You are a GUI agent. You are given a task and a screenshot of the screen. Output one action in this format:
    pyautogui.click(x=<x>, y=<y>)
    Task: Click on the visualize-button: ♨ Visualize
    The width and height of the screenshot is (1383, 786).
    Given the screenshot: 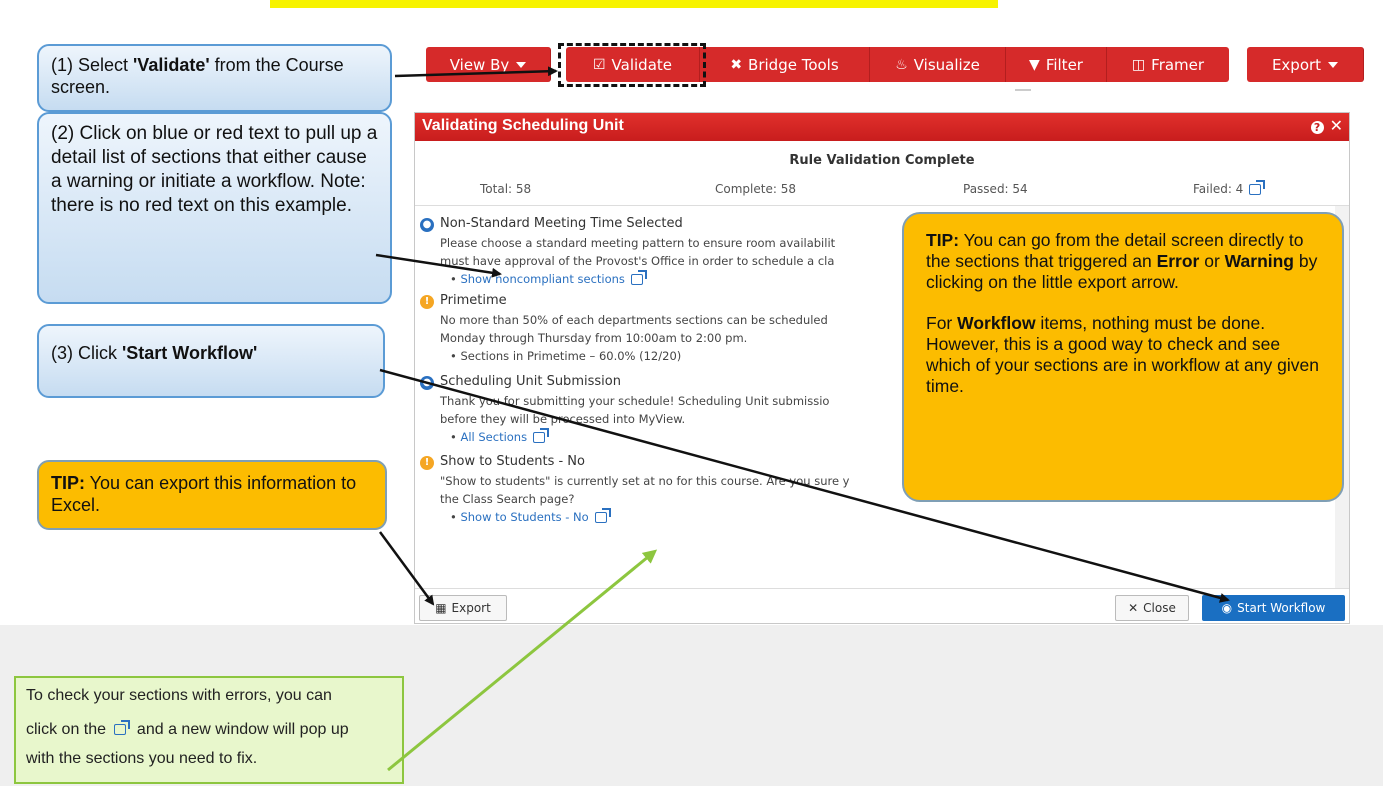 What is the action you would take?
    pyautogui.click(x=938, y=64)
    